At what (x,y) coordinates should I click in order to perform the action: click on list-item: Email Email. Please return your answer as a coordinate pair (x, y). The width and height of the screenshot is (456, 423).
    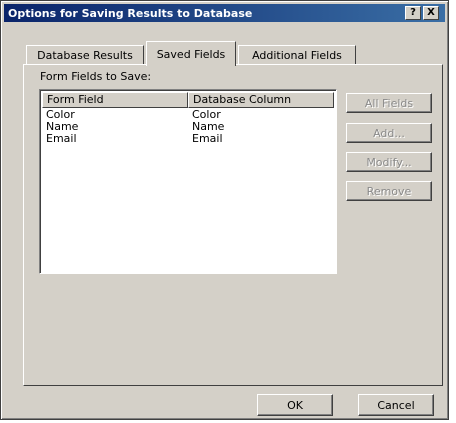
    Looking at the image, I should click on (188, 139).